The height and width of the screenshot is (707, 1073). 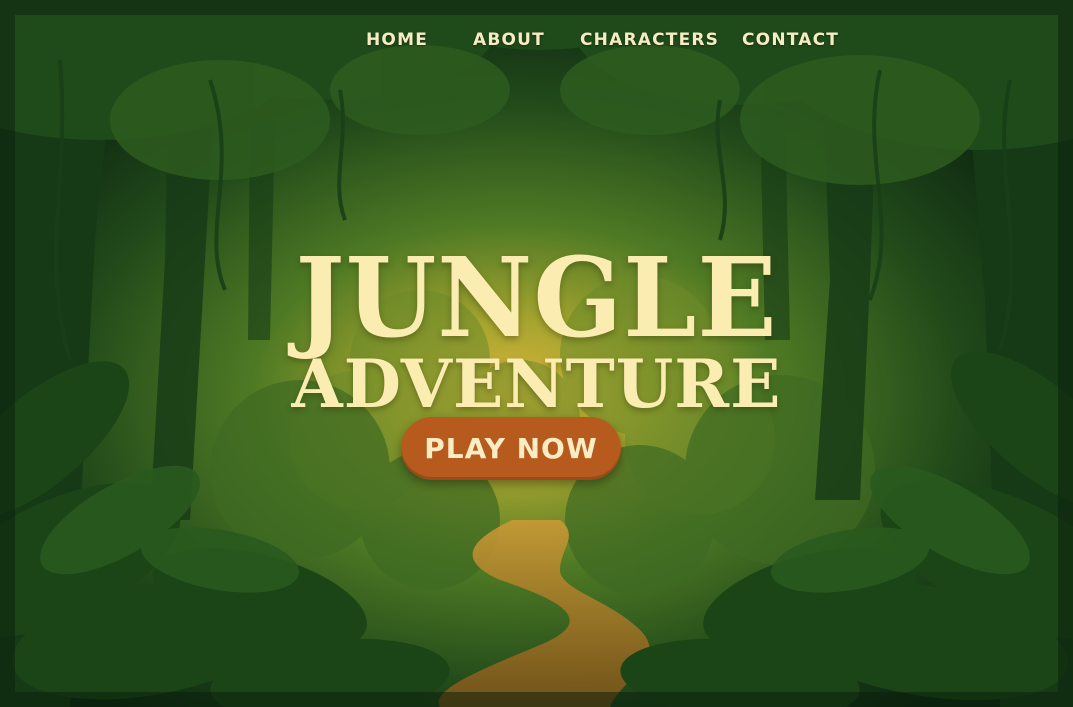 What do you see at coordinates (397, 40) in the screenshot?
I see `nav-item-home: HOME` at bounding box center [397, 40].